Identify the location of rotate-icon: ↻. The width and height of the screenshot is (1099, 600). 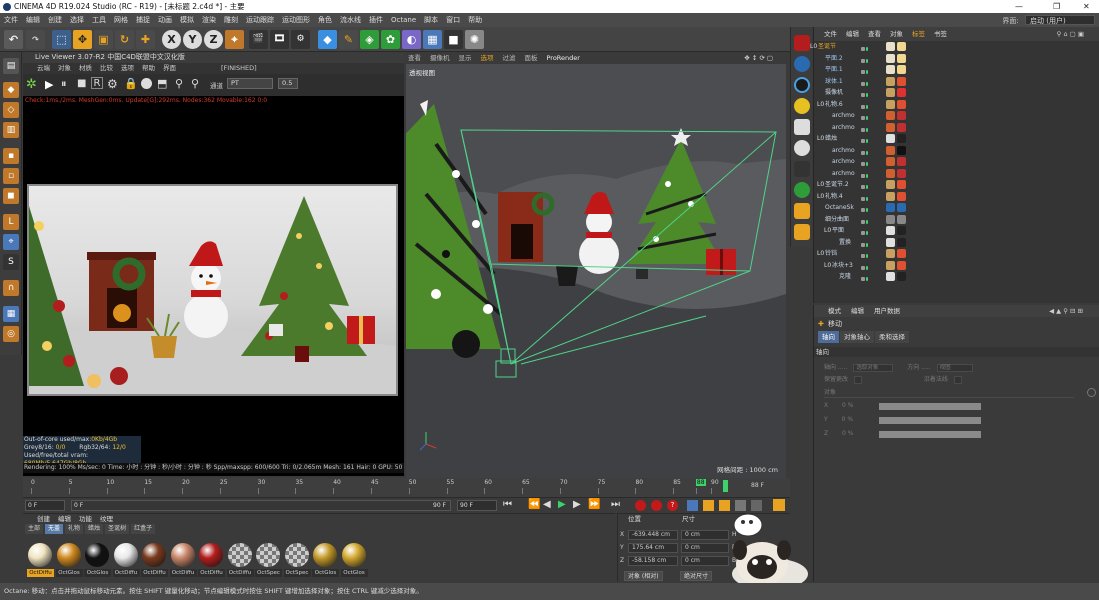
(124, 39).